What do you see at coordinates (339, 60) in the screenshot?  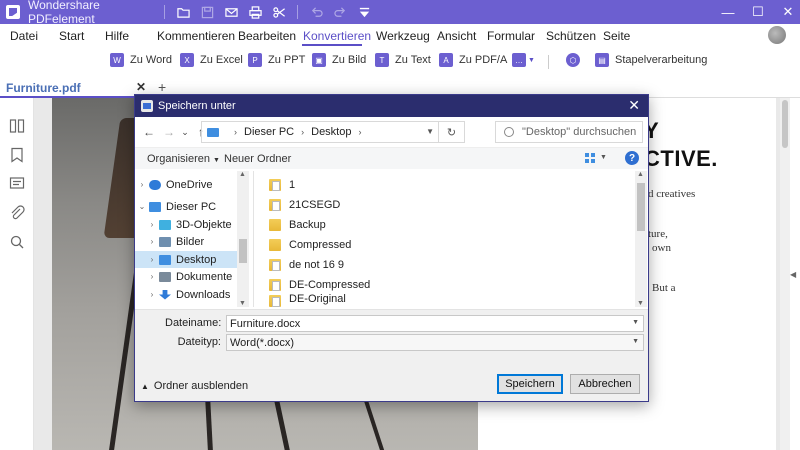 I see `to-image-button: ▣ Zu Bild` at bounding box center [339, 60].